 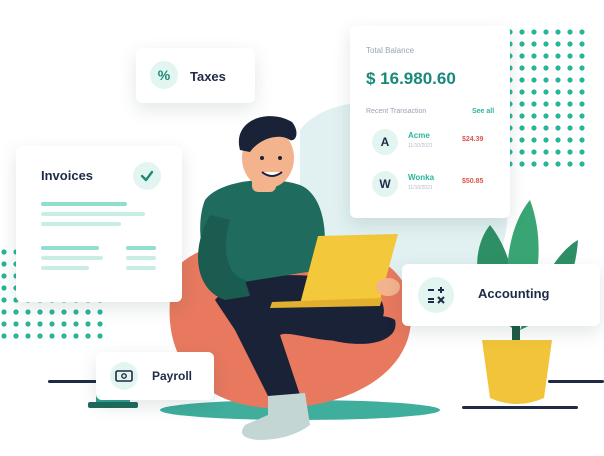 I want to click on transaction-amount: $24.39, so click(x=473, y=139).